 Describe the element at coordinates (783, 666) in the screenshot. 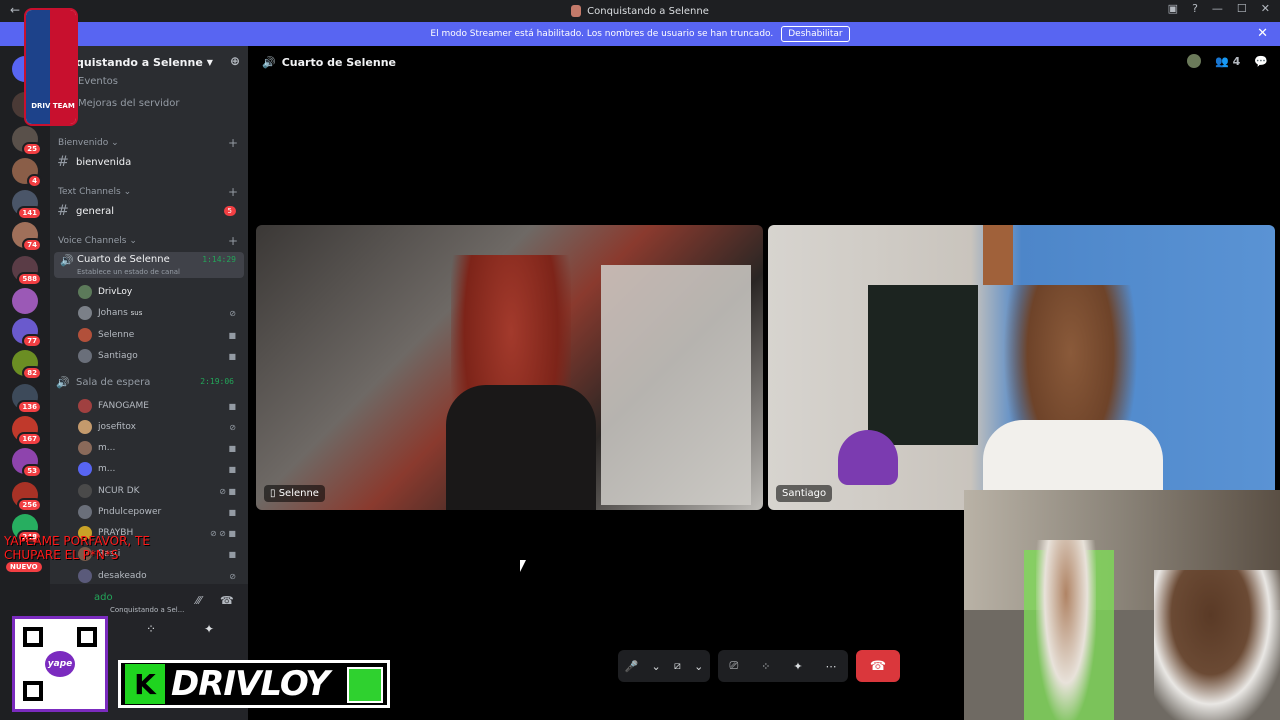

I see `activity-controls: ⎚ ⁘ ✦ ⋯` at that location.